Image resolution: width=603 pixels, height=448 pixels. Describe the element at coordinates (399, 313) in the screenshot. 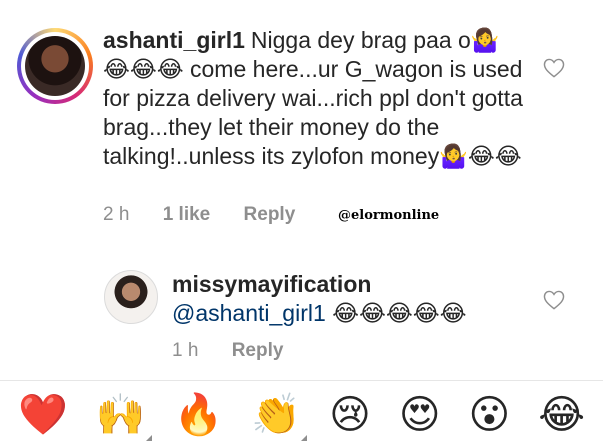

I see `comment-body: 😂😂😂😂😂` at that location.